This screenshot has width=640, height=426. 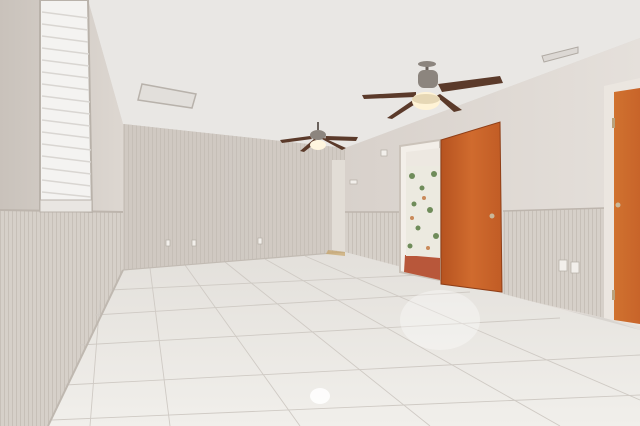 What do you see at coordinates (320, 396) in the screenshot?
I see `floor-reflection` at bounding box center [320, 396].